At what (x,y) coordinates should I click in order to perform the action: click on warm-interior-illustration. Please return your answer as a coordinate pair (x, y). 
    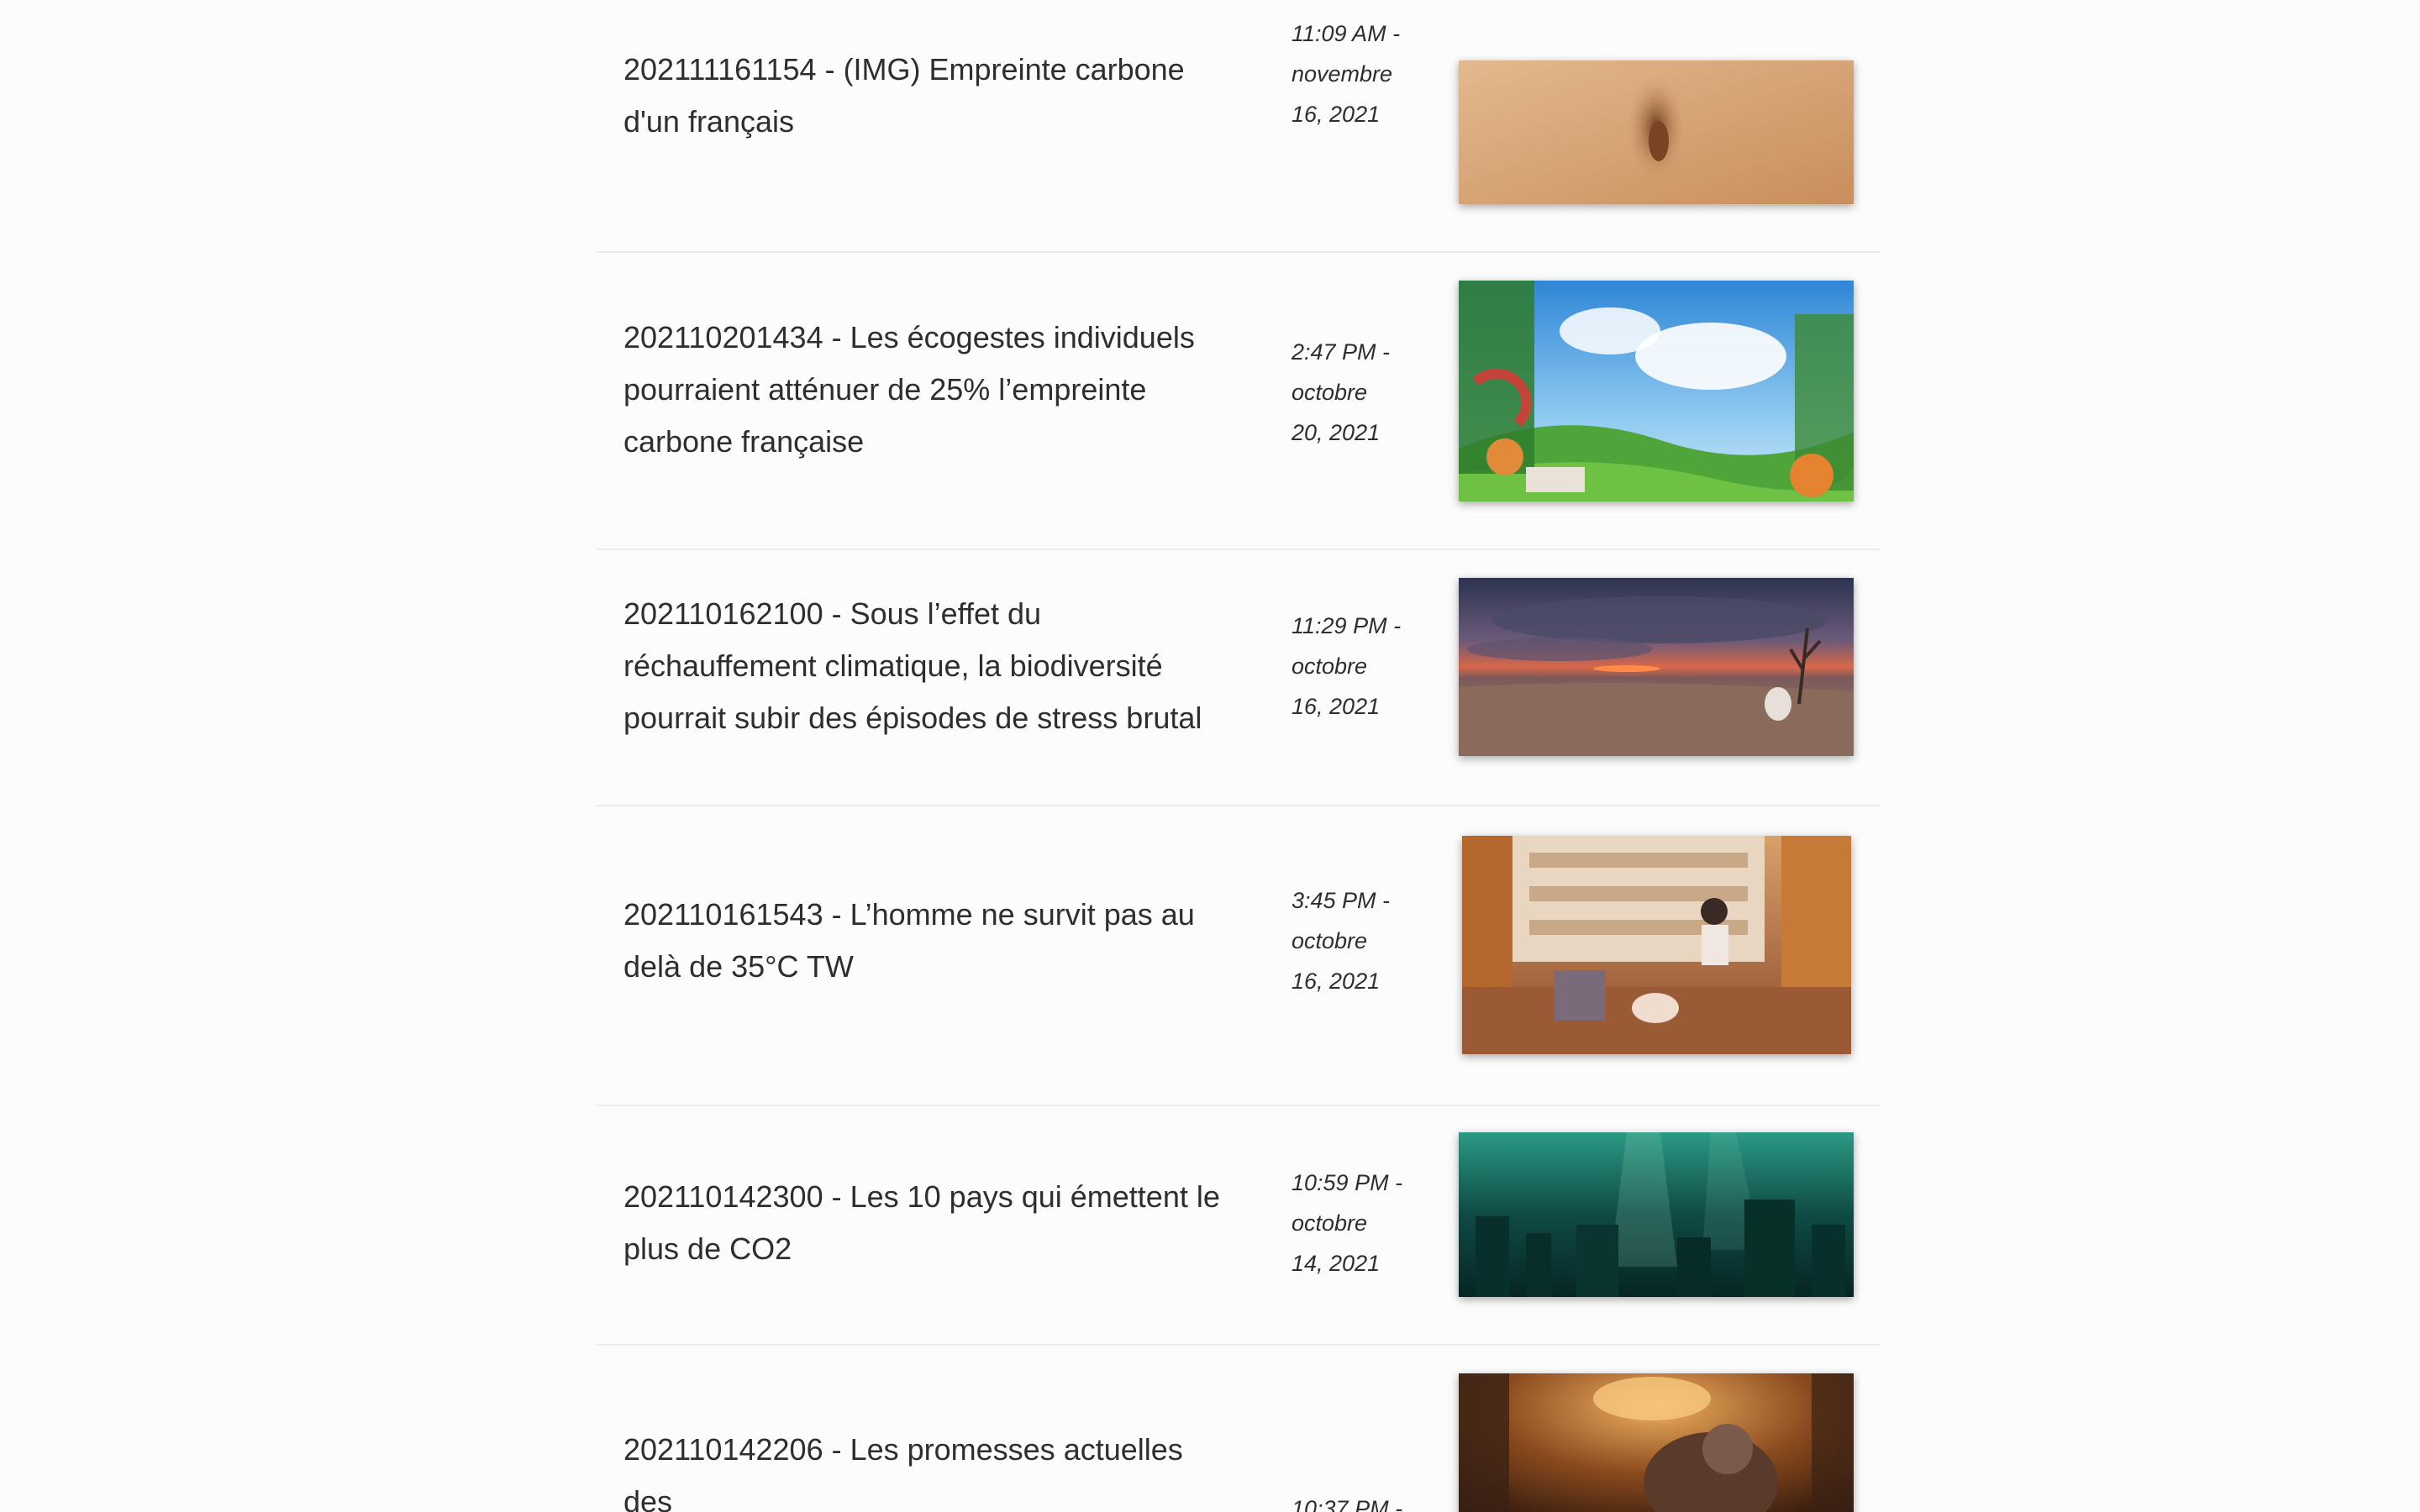
    Looking at the image, I should click on (1656, 1442).